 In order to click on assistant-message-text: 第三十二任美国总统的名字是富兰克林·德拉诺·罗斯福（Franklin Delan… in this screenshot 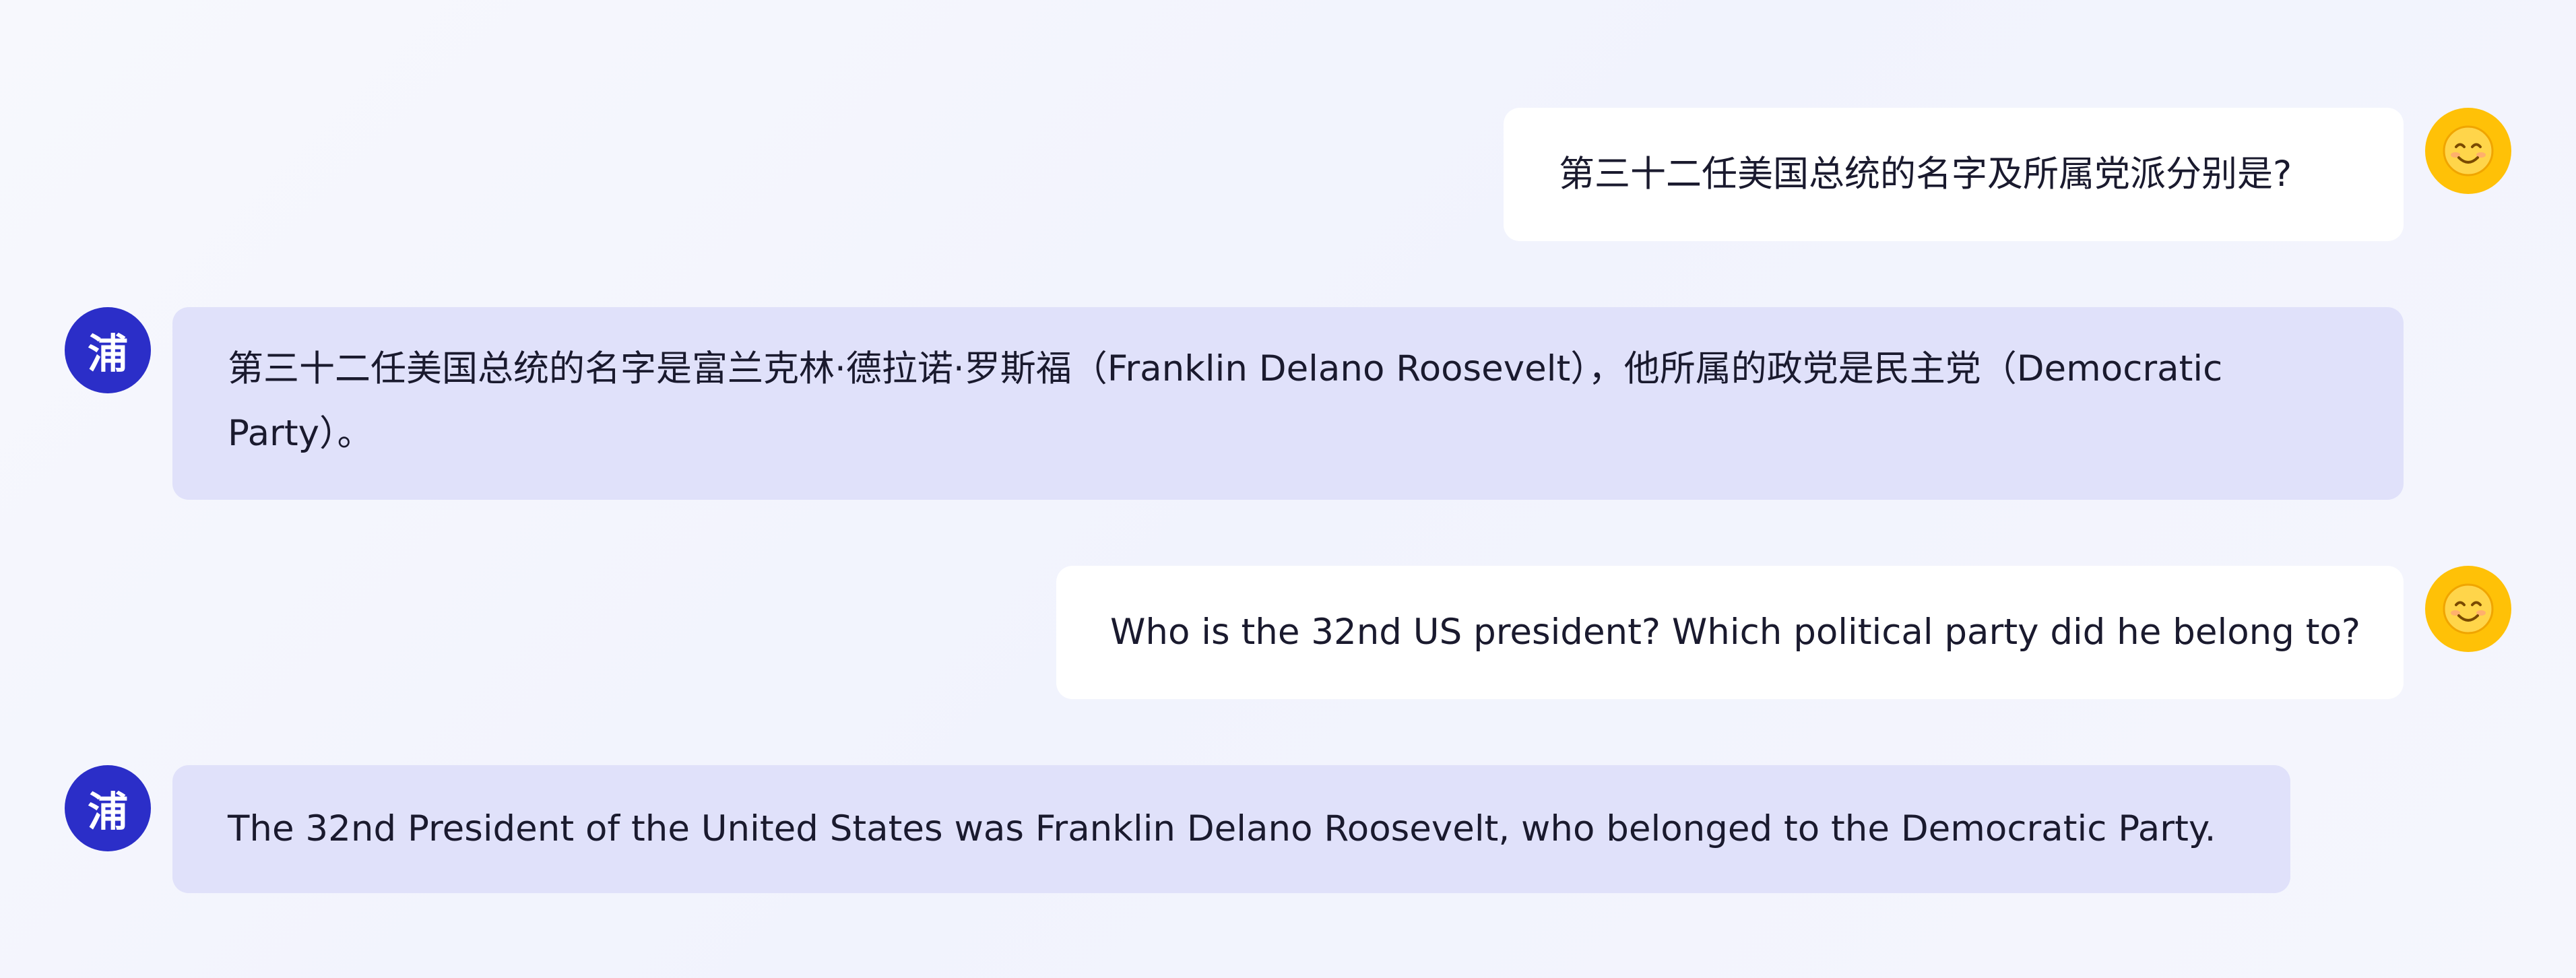, I will do `click(1225, 401)`.